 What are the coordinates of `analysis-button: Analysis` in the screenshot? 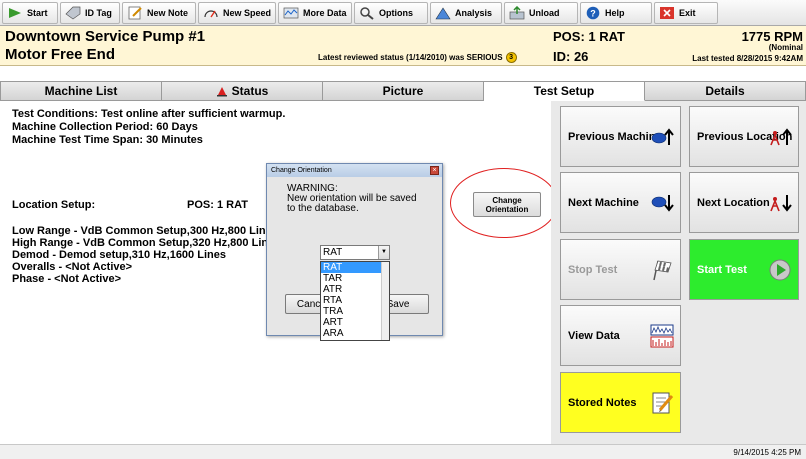 It's located at (466, 13).